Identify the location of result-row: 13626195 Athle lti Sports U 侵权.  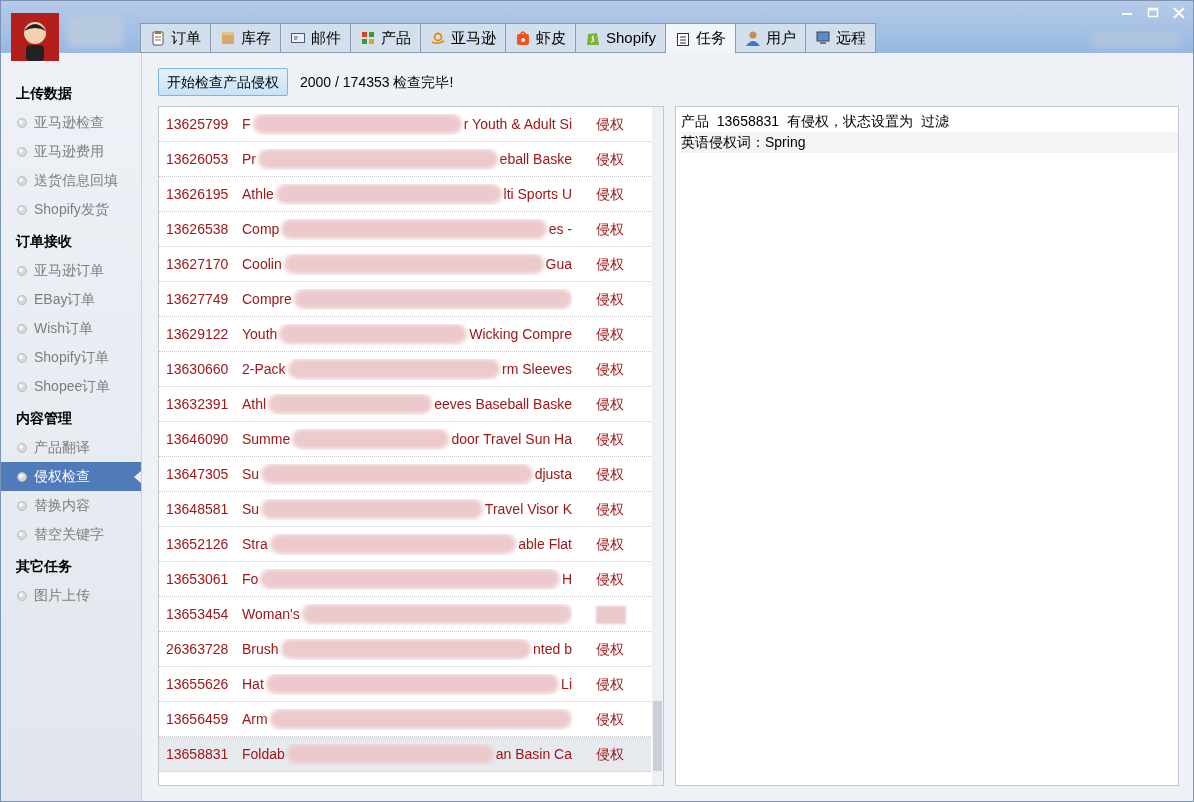
(405, 194).